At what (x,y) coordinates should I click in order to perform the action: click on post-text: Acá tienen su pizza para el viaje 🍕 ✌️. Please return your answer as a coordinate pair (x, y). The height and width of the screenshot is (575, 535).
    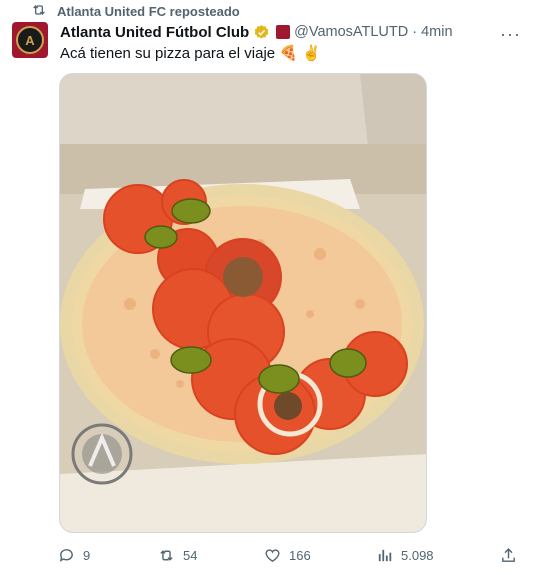
    Looking at the image, I should click on (190, 53).